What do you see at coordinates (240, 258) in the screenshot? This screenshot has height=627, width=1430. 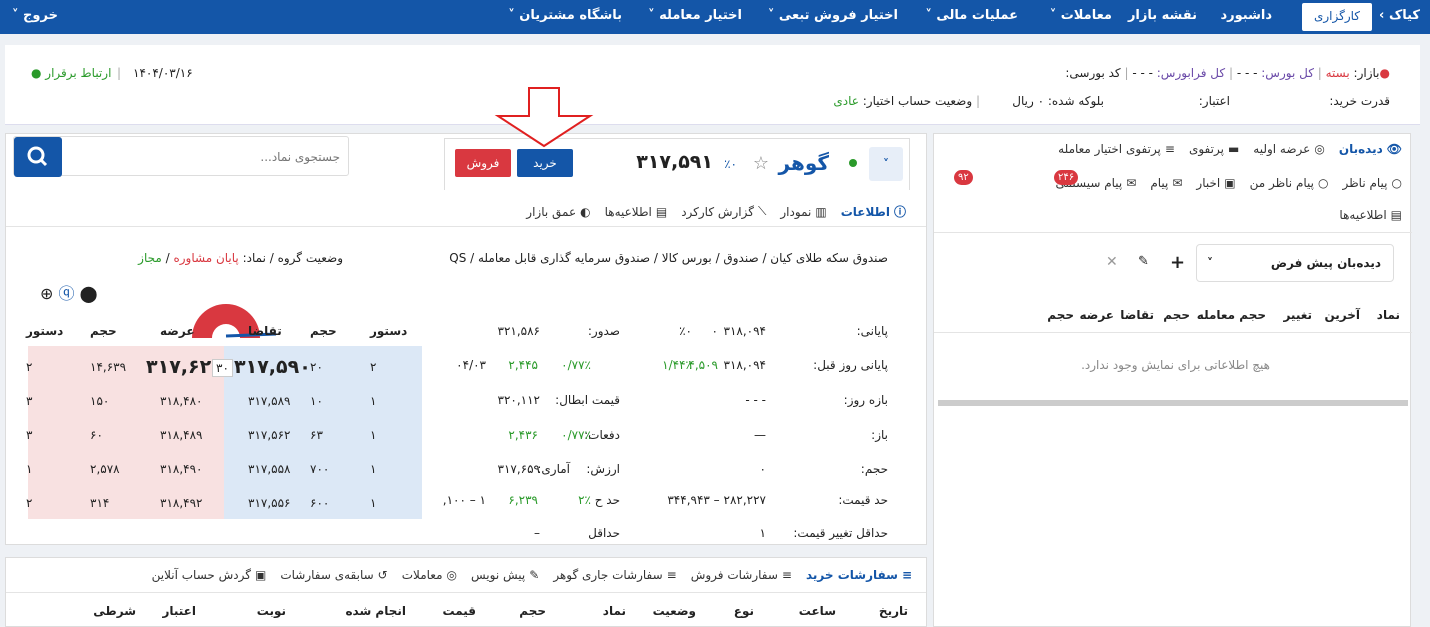 I see `group-status: وضعیت گروه / نماد: پایان مشاوره / مجاز` at bounding box center [240, 258].